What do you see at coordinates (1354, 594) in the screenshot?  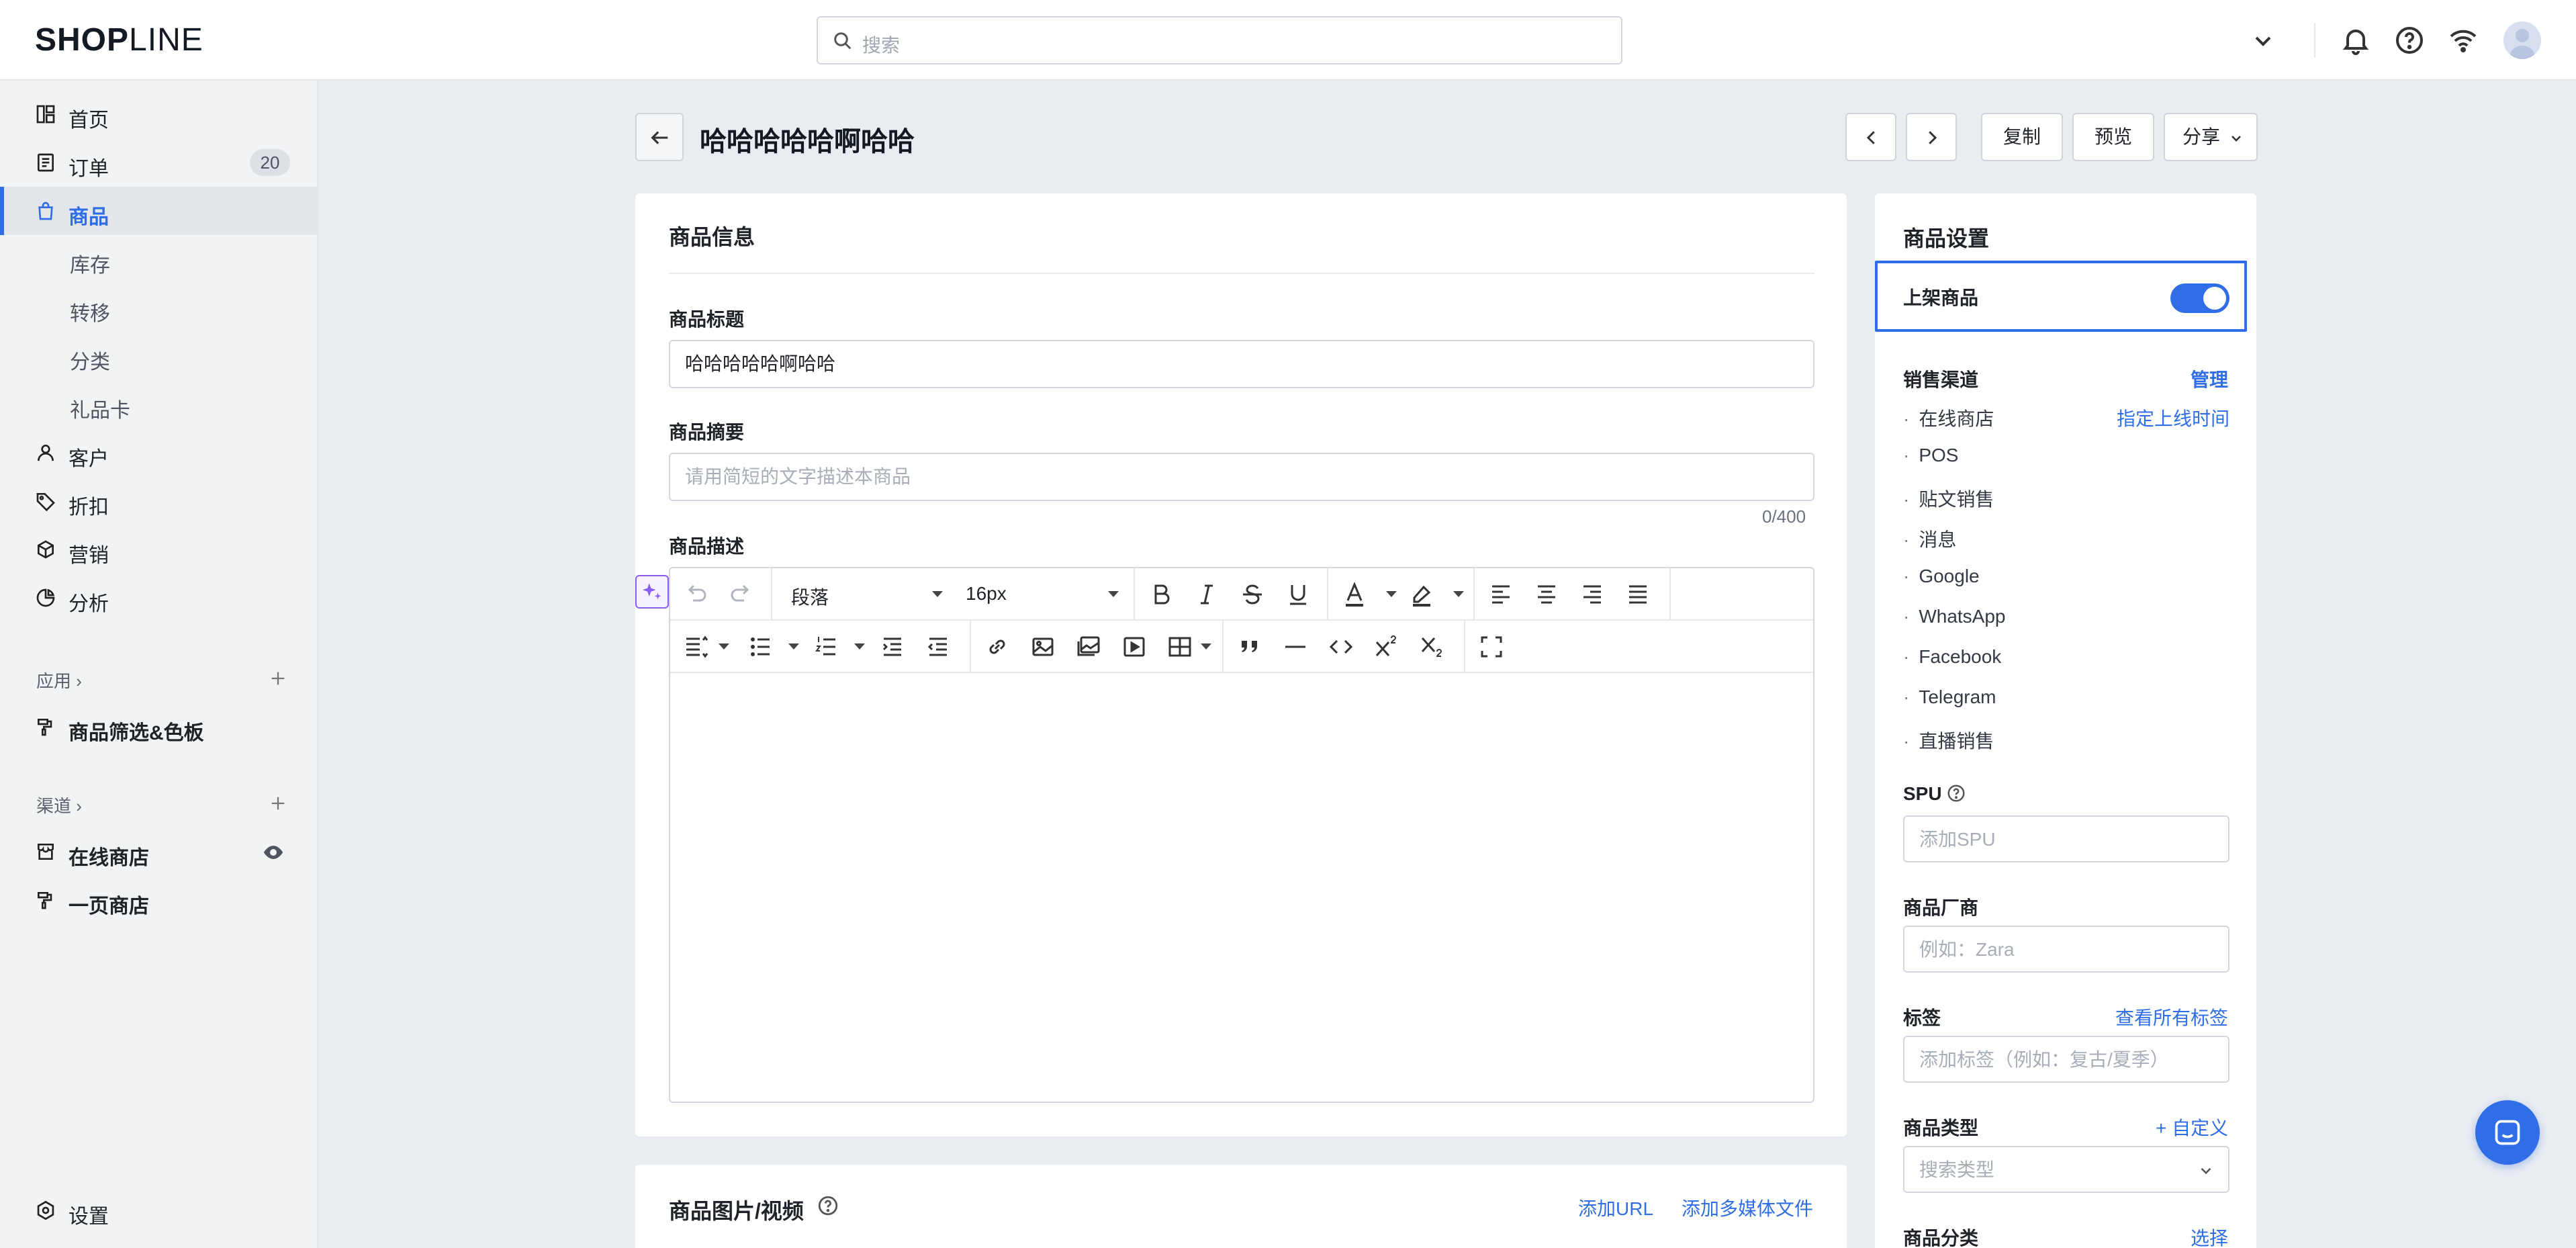 I see `text-color-icon` at bounding box center [1354, 594].